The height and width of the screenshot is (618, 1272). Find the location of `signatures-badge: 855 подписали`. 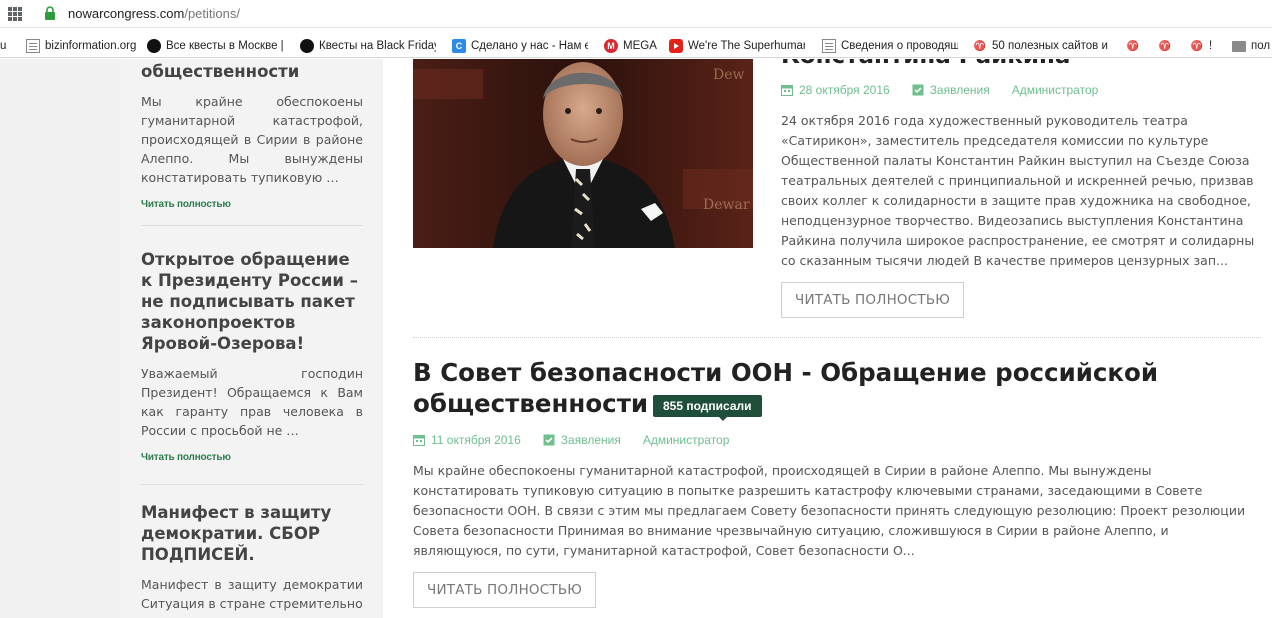

signatures-badge: 855 подписали is located at coordinates (707, 408).